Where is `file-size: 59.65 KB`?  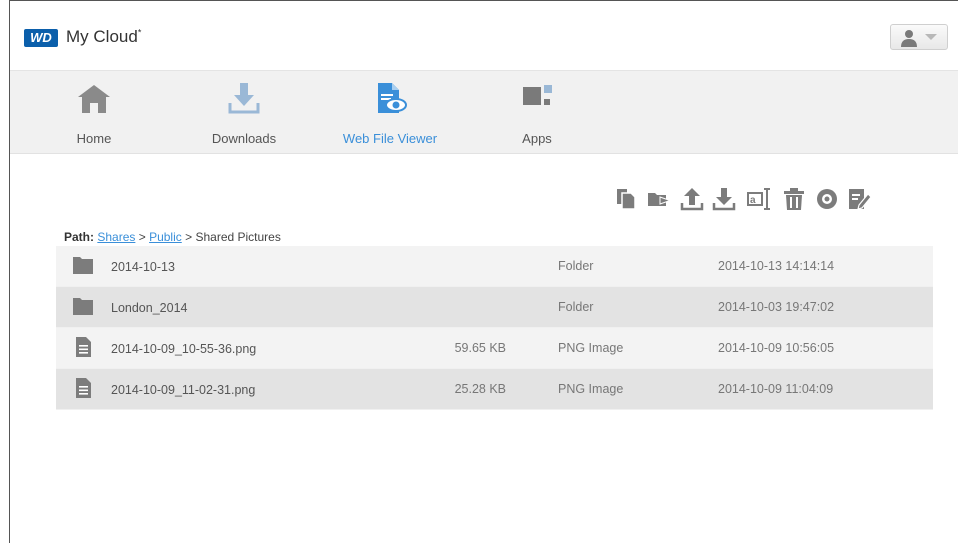
file-size: 59.65 KB is located at coordinates (480, 348).